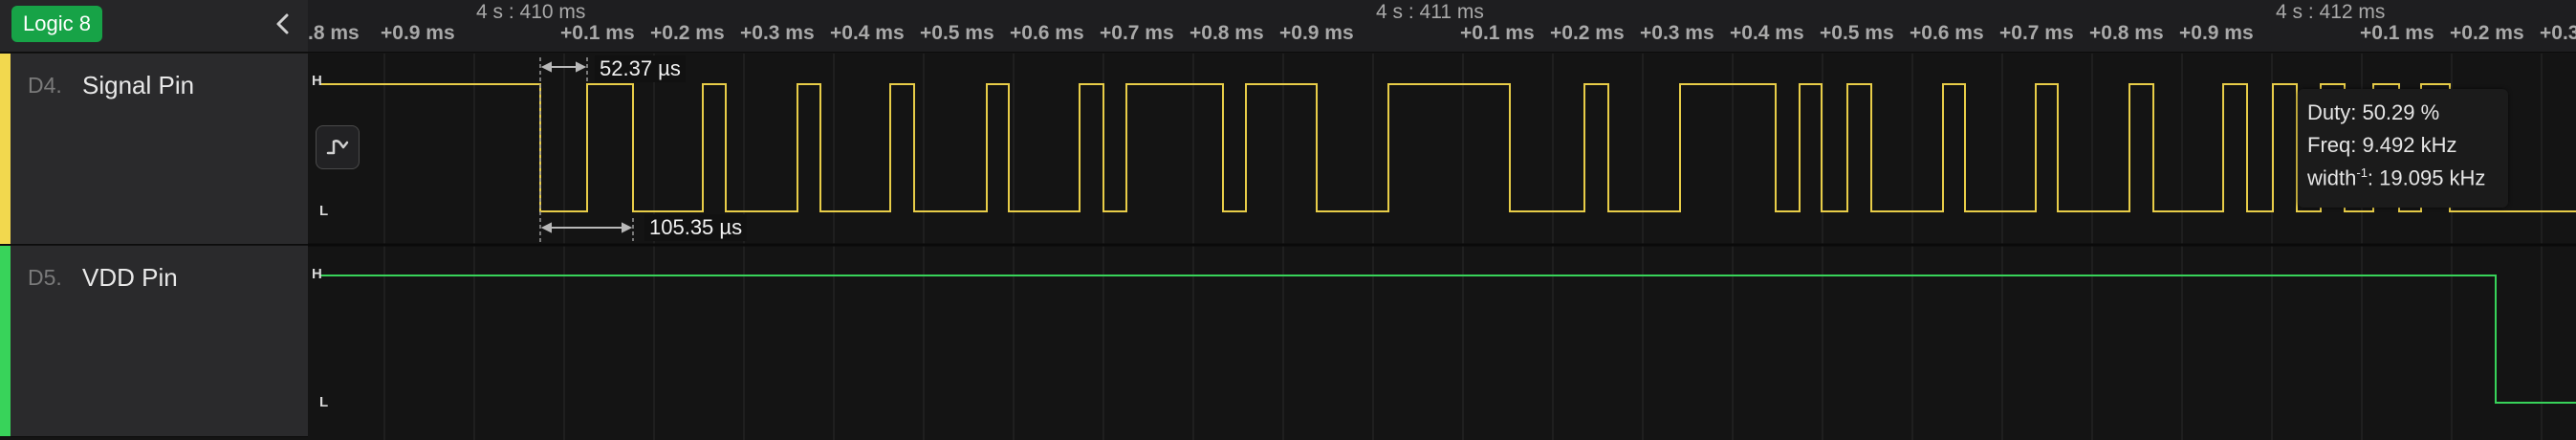 Image resolution: width=2576 pixels, height=440 pixels. Describe the element at coordinates (2373, 112) in the screenshot. I see `tooltip-duty: Duty: 50.29 %` at that location.